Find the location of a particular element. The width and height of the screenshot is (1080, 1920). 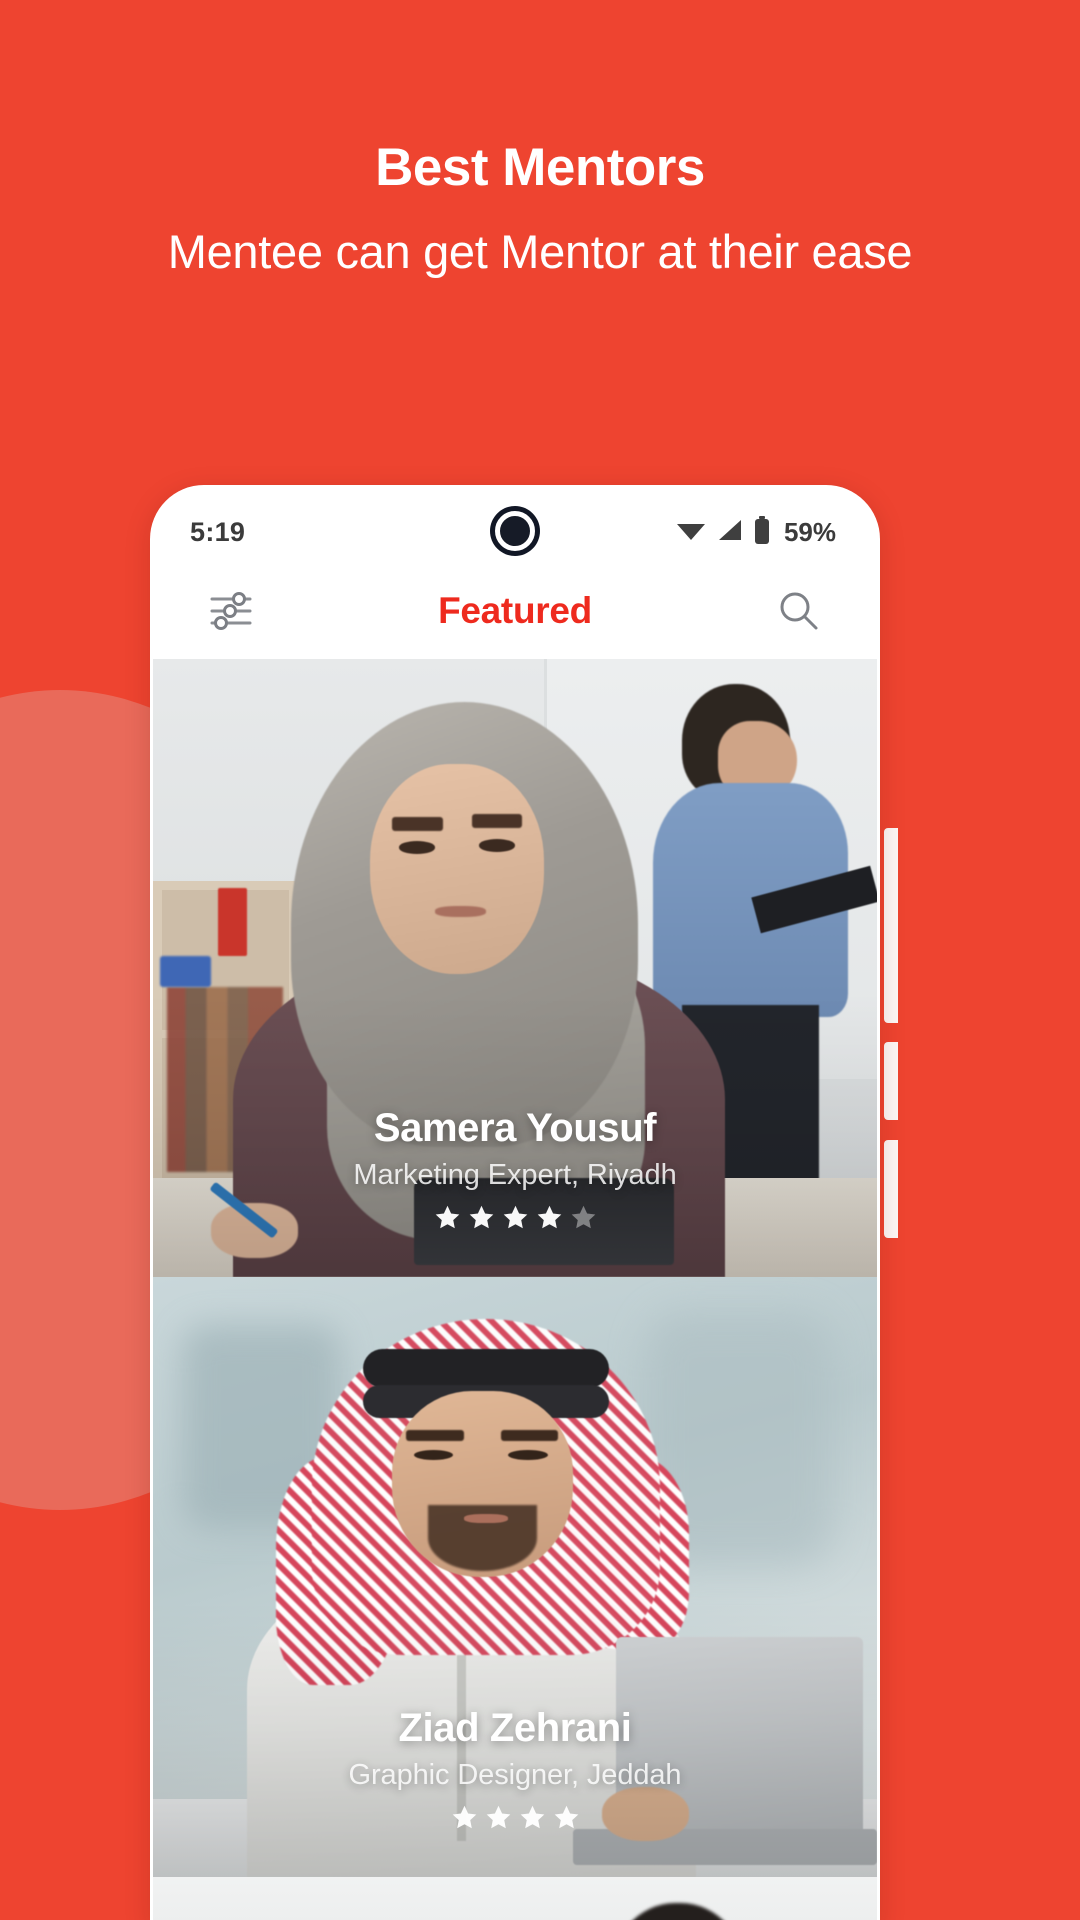

star-icon-empty is located at coordinates (583, 1217).